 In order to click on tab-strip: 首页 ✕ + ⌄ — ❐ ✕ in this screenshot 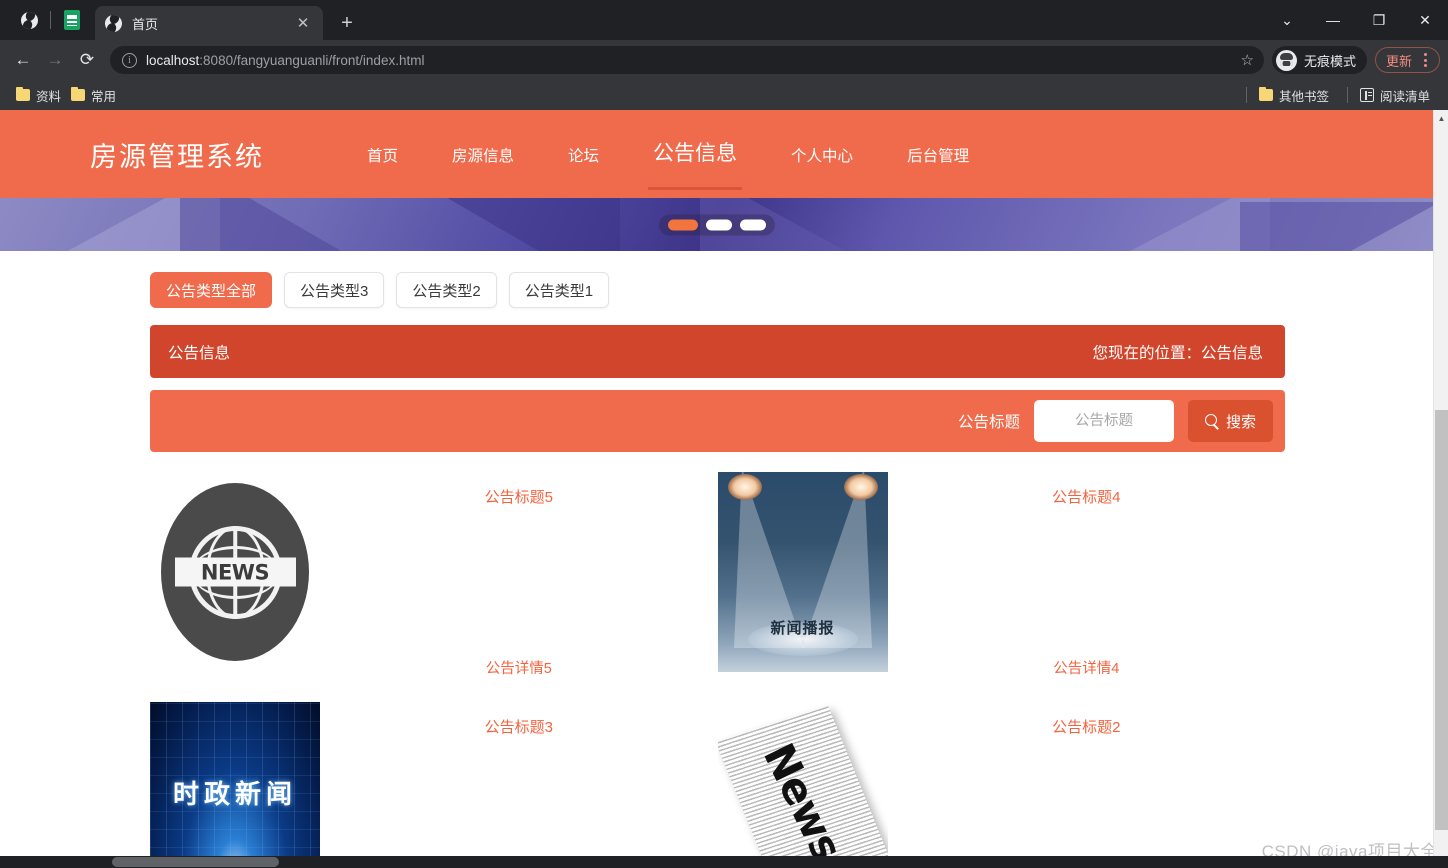, I will do `click(724, 20)`.